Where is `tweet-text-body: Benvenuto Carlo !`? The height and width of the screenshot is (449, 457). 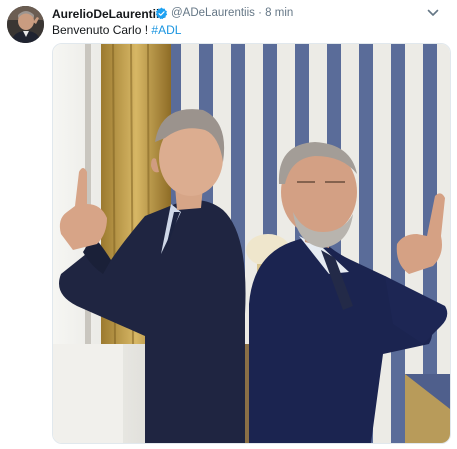
tweet-text-body: Benvenuto Carlo ! is located at coordinates (102, 30).